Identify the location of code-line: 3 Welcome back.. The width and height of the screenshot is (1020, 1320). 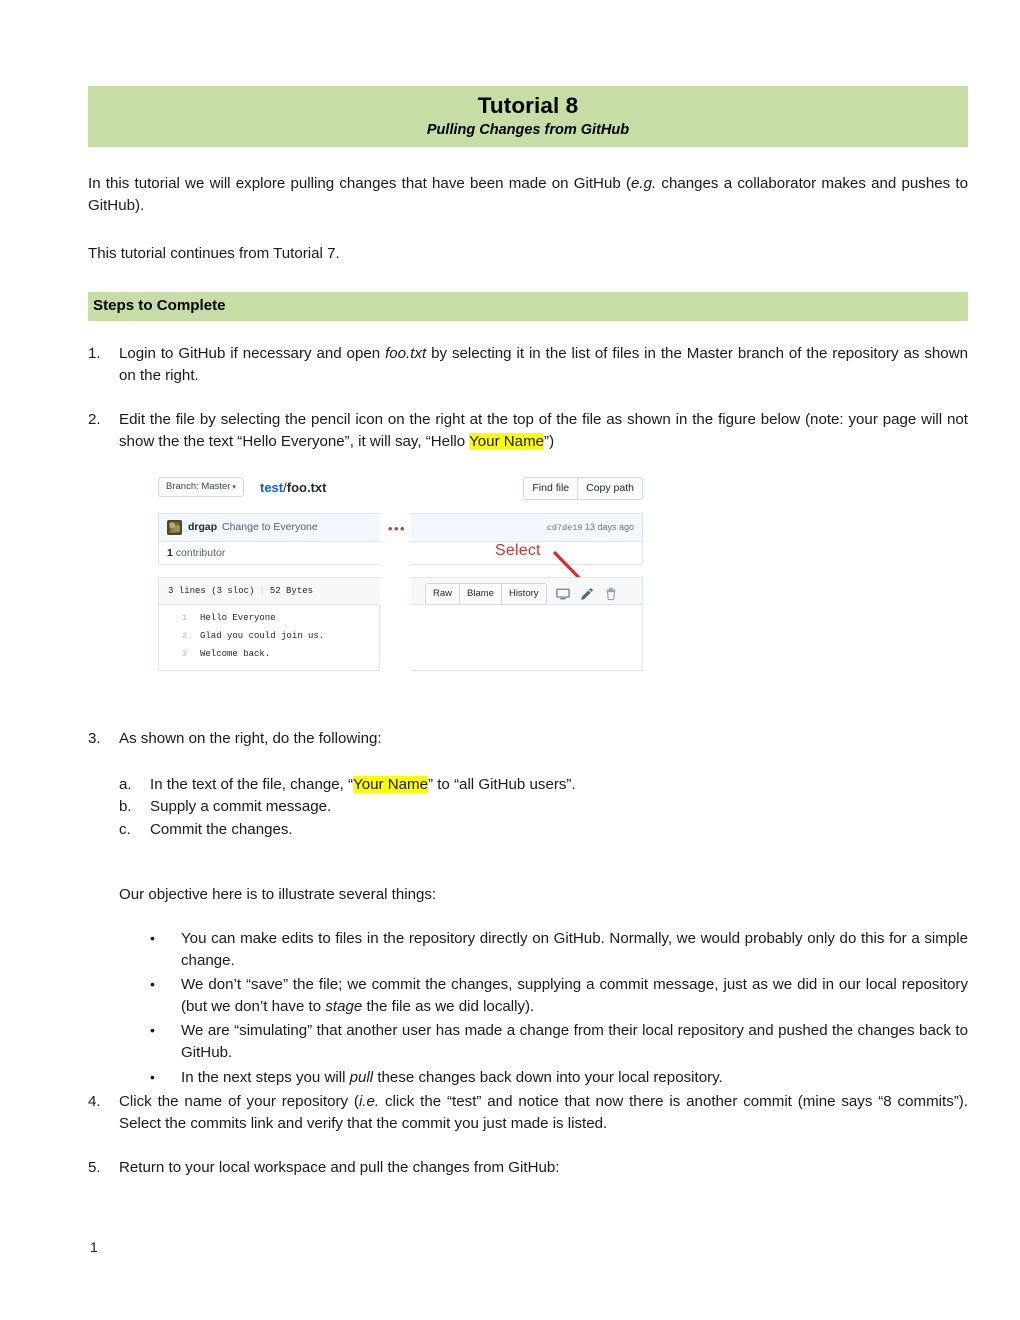
(270, 654).